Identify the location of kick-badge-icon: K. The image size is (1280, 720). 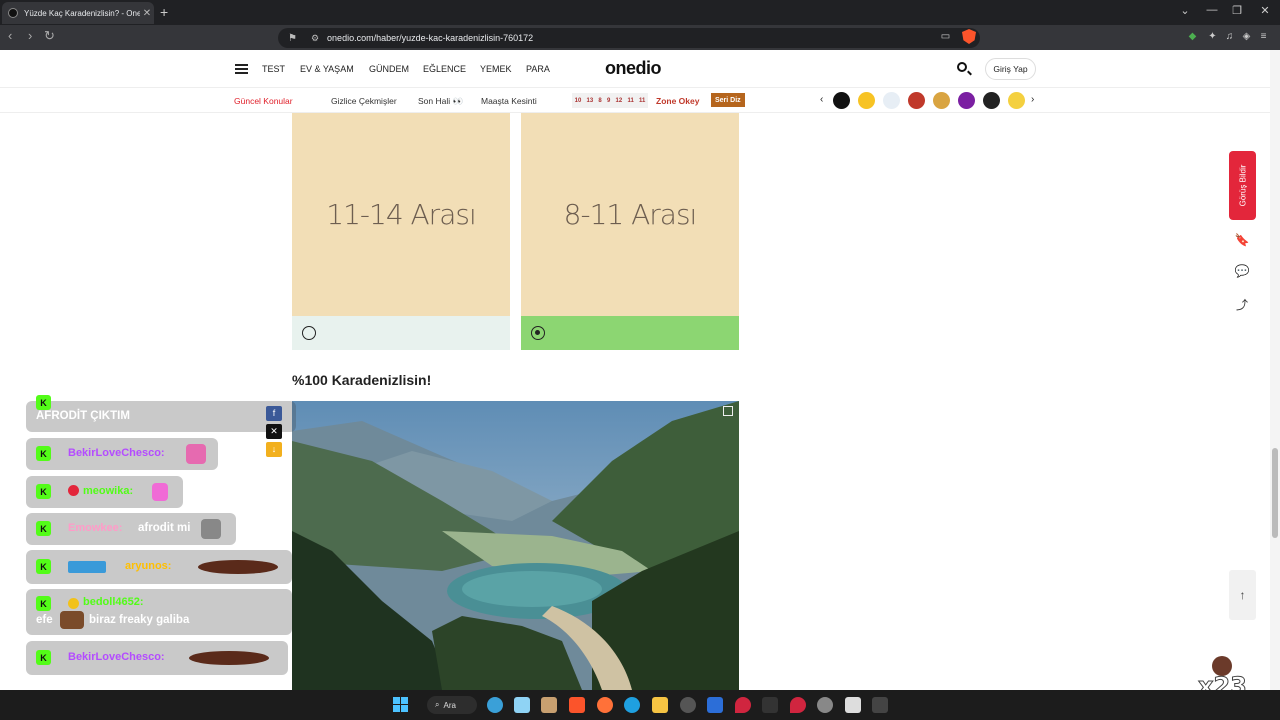
(43, 402).